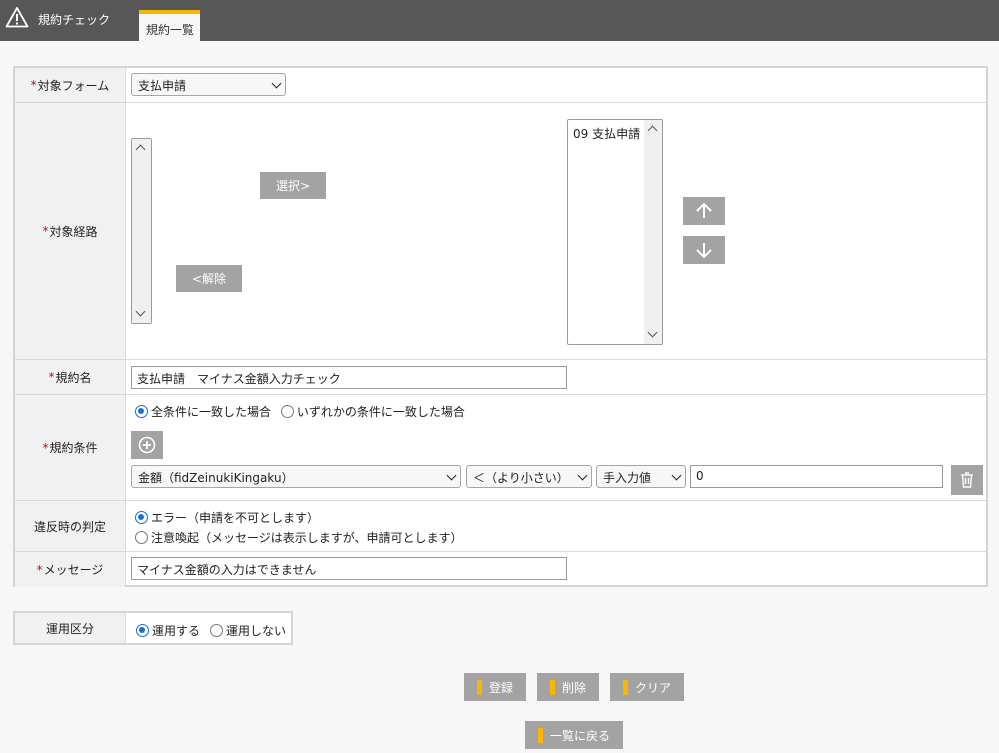 This screenshot has width=999, height=753. I want to click on condition-value-input: 0, so click(816, 476).